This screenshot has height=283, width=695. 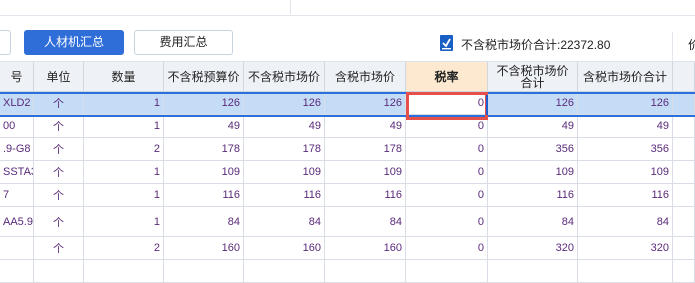 What do you see at coordinates (365, 172) in the screenshot?
I see `cell-tax-market-price: 109` at bounding box center [365, 172].